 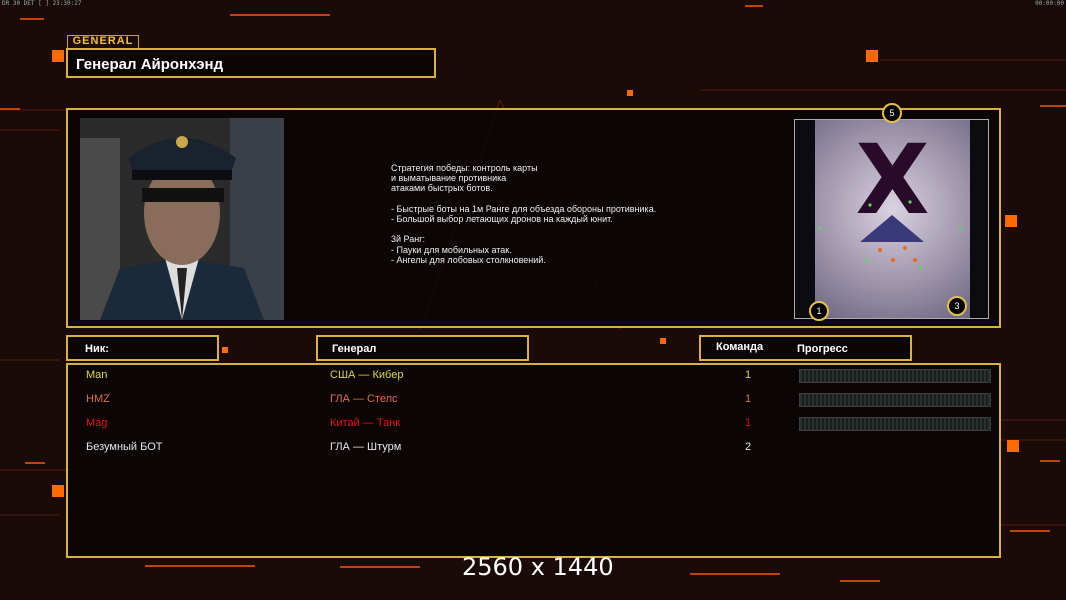 I want to click on start-position-1-badge: 1, so click(x=819, y=311).